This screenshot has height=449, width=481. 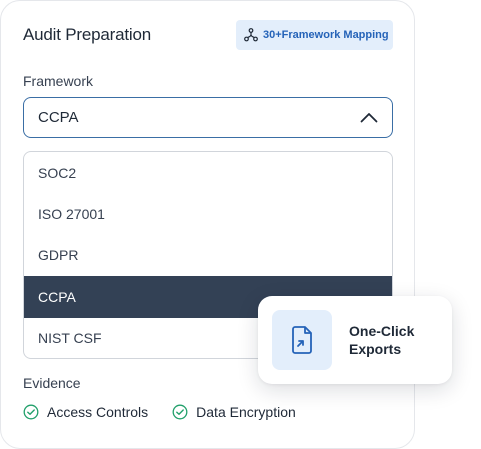 I want to click on framework-select: CCPA, so click(x=208, y=117).